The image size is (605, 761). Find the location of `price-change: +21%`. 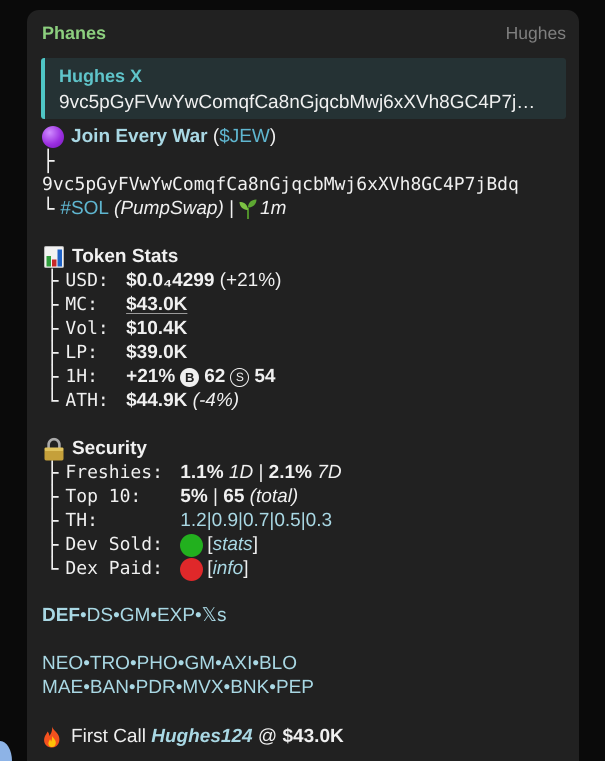

price-change: +21% is located at coordinates (151, 377).